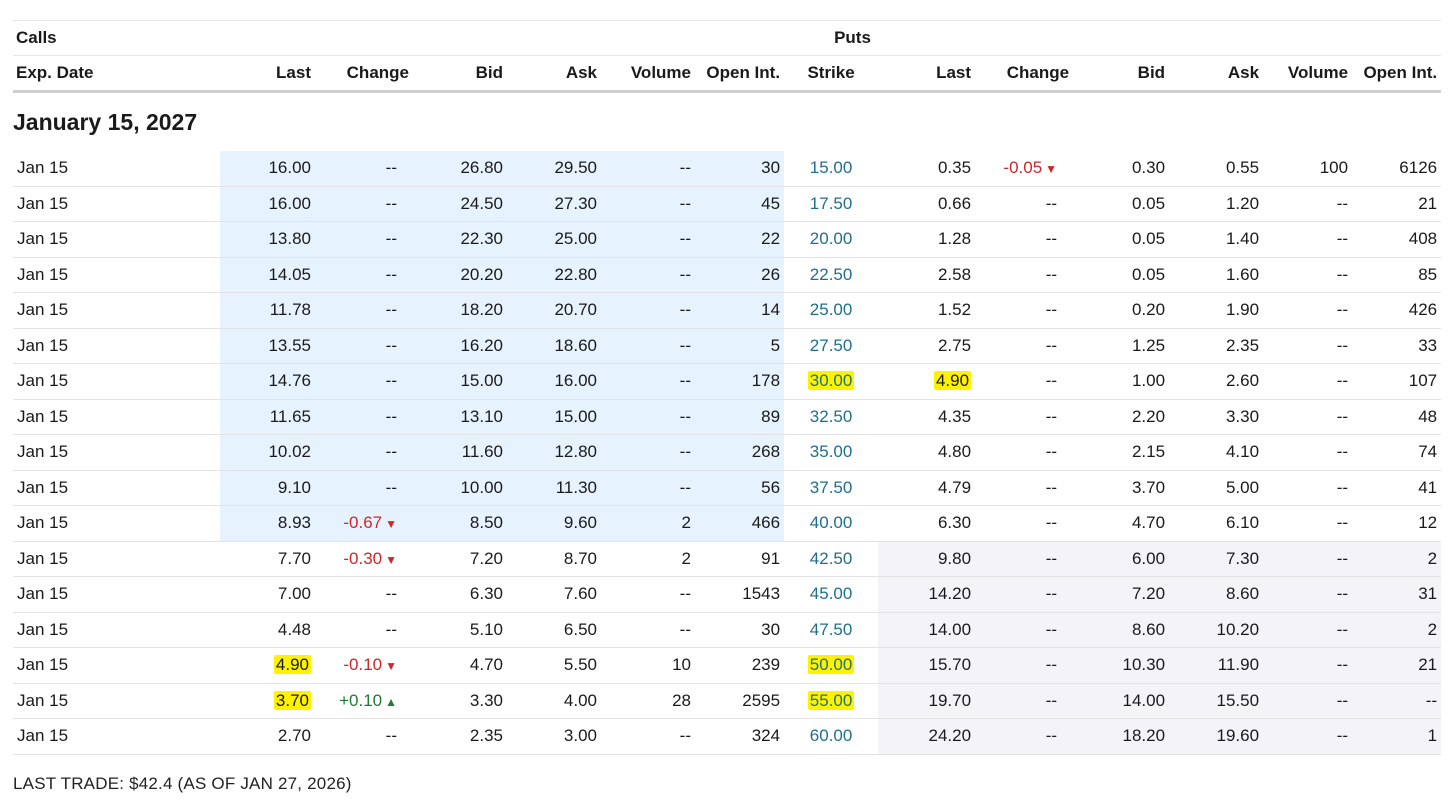  I want to click on call-bid-cell: 20.20, so click(460, 275).